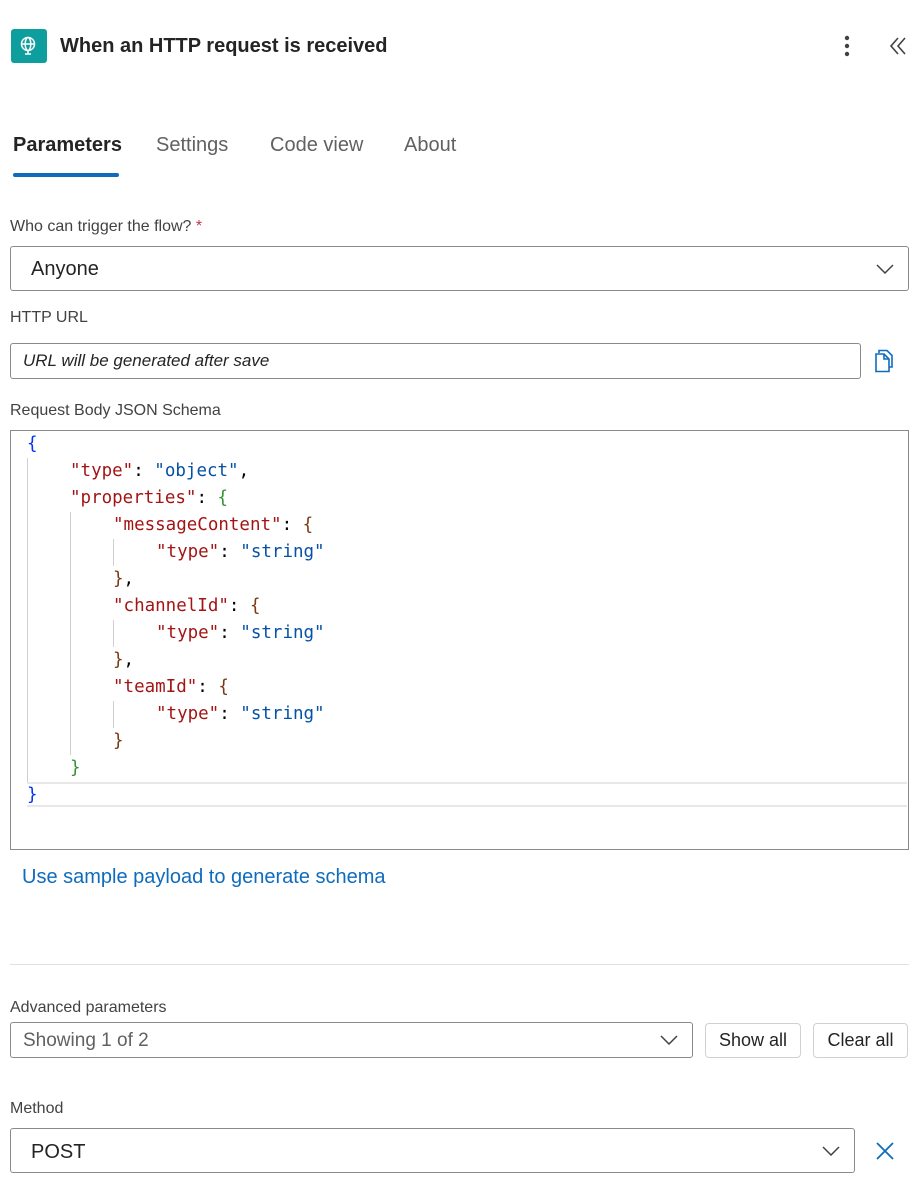 This screenshot has width=913, height=1186. What do you see at coordinates (58, 1152) in the screenshot?
I see `method-dropdown-value: POST` at bounding box center [58, 1152].